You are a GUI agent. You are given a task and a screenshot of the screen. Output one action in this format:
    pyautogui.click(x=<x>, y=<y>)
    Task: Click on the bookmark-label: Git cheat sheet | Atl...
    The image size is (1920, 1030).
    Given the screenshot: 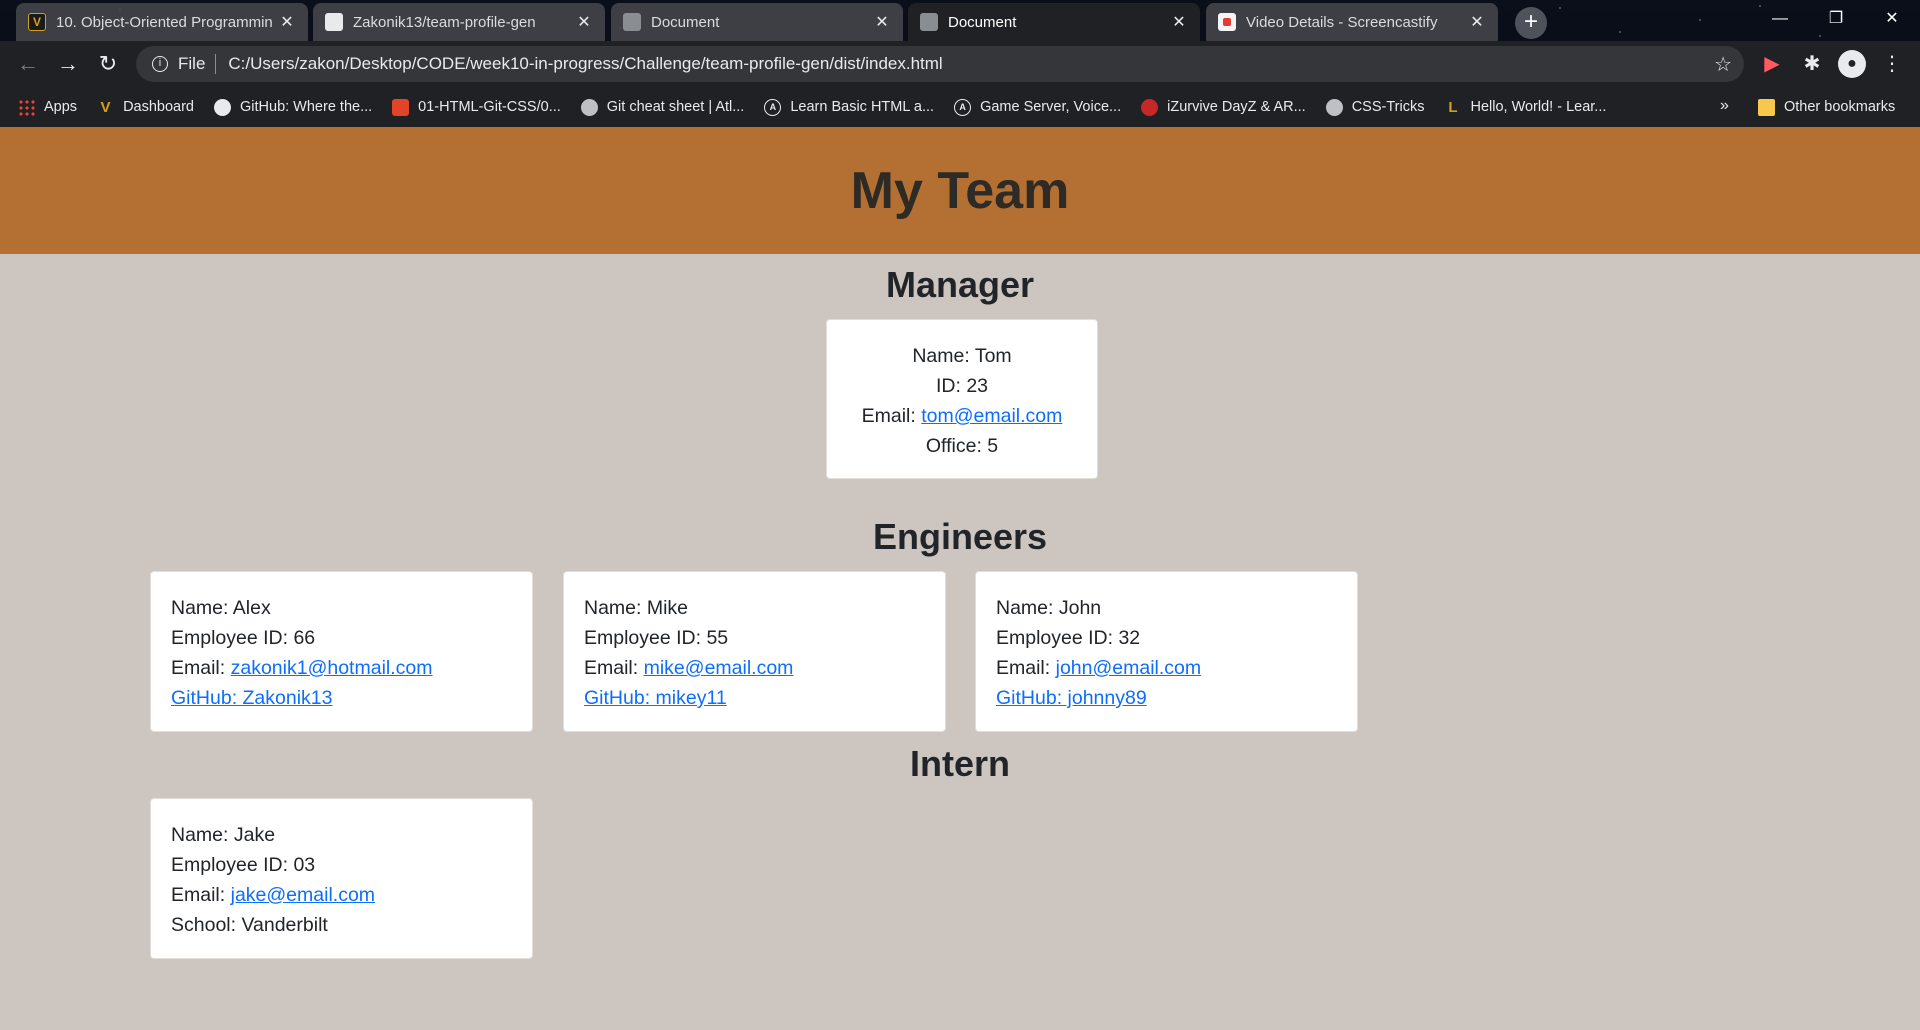 What is the action you would take?
    pyautogui.click(x=675, y=107)
    